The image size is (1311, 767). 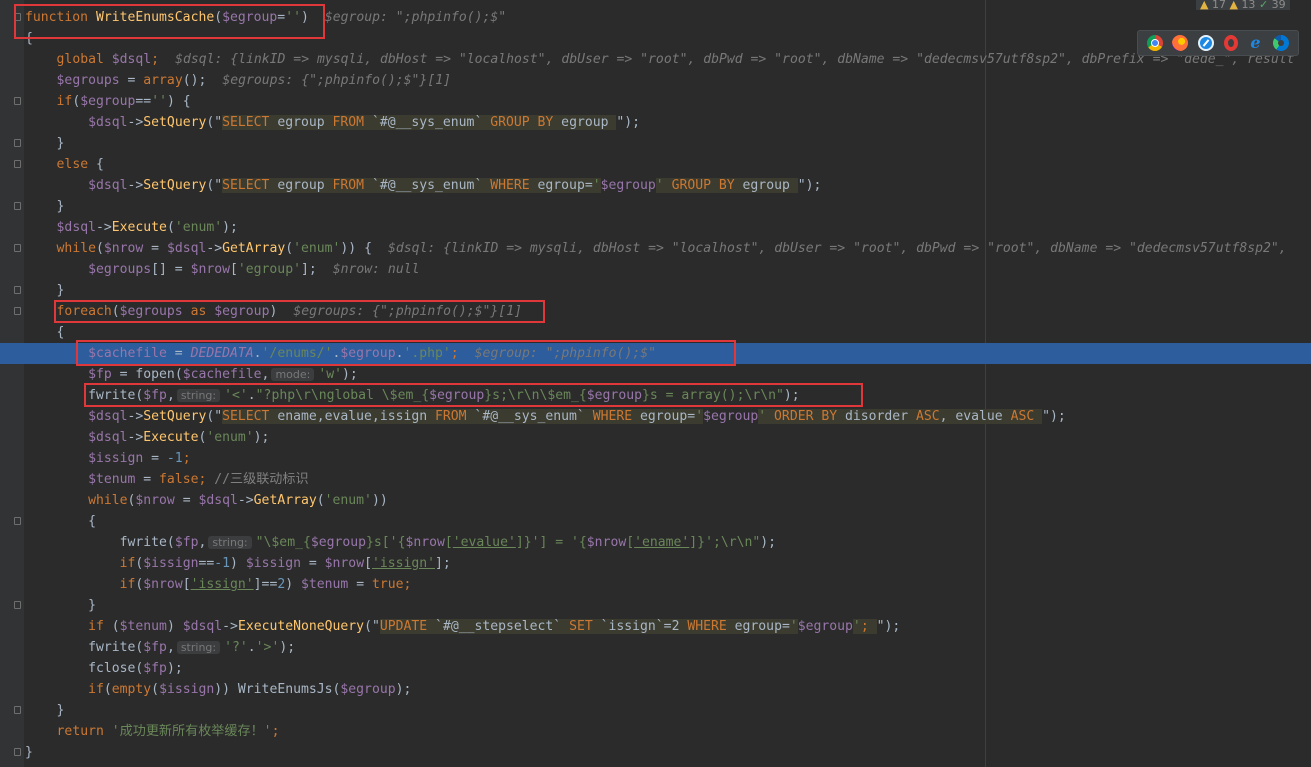 What do you see at coordinates (655, 731) in the screenshot?
I see `code-line: return '成功更新所有枚举缓存！';` at bounding box center [655, 731].